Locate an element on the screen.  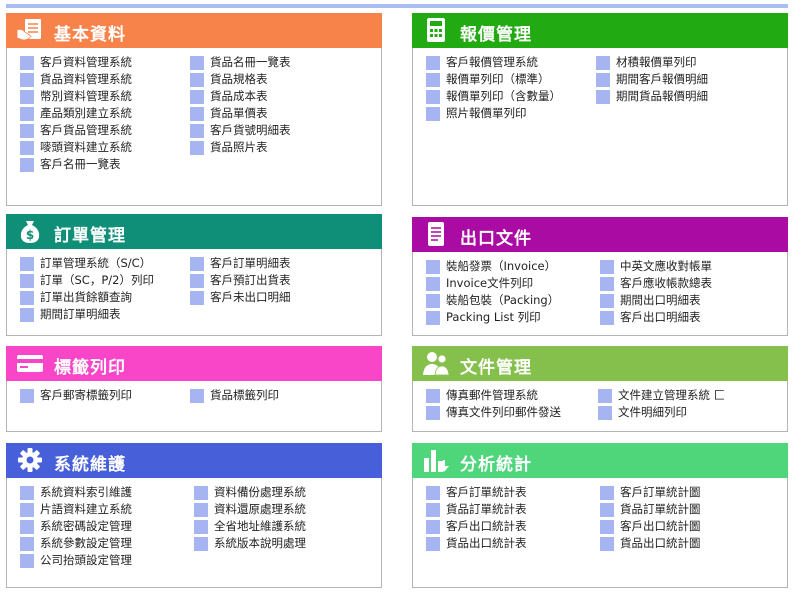
menu-item: 貨品名冊一覽表 is located at coordinates (240, 62).